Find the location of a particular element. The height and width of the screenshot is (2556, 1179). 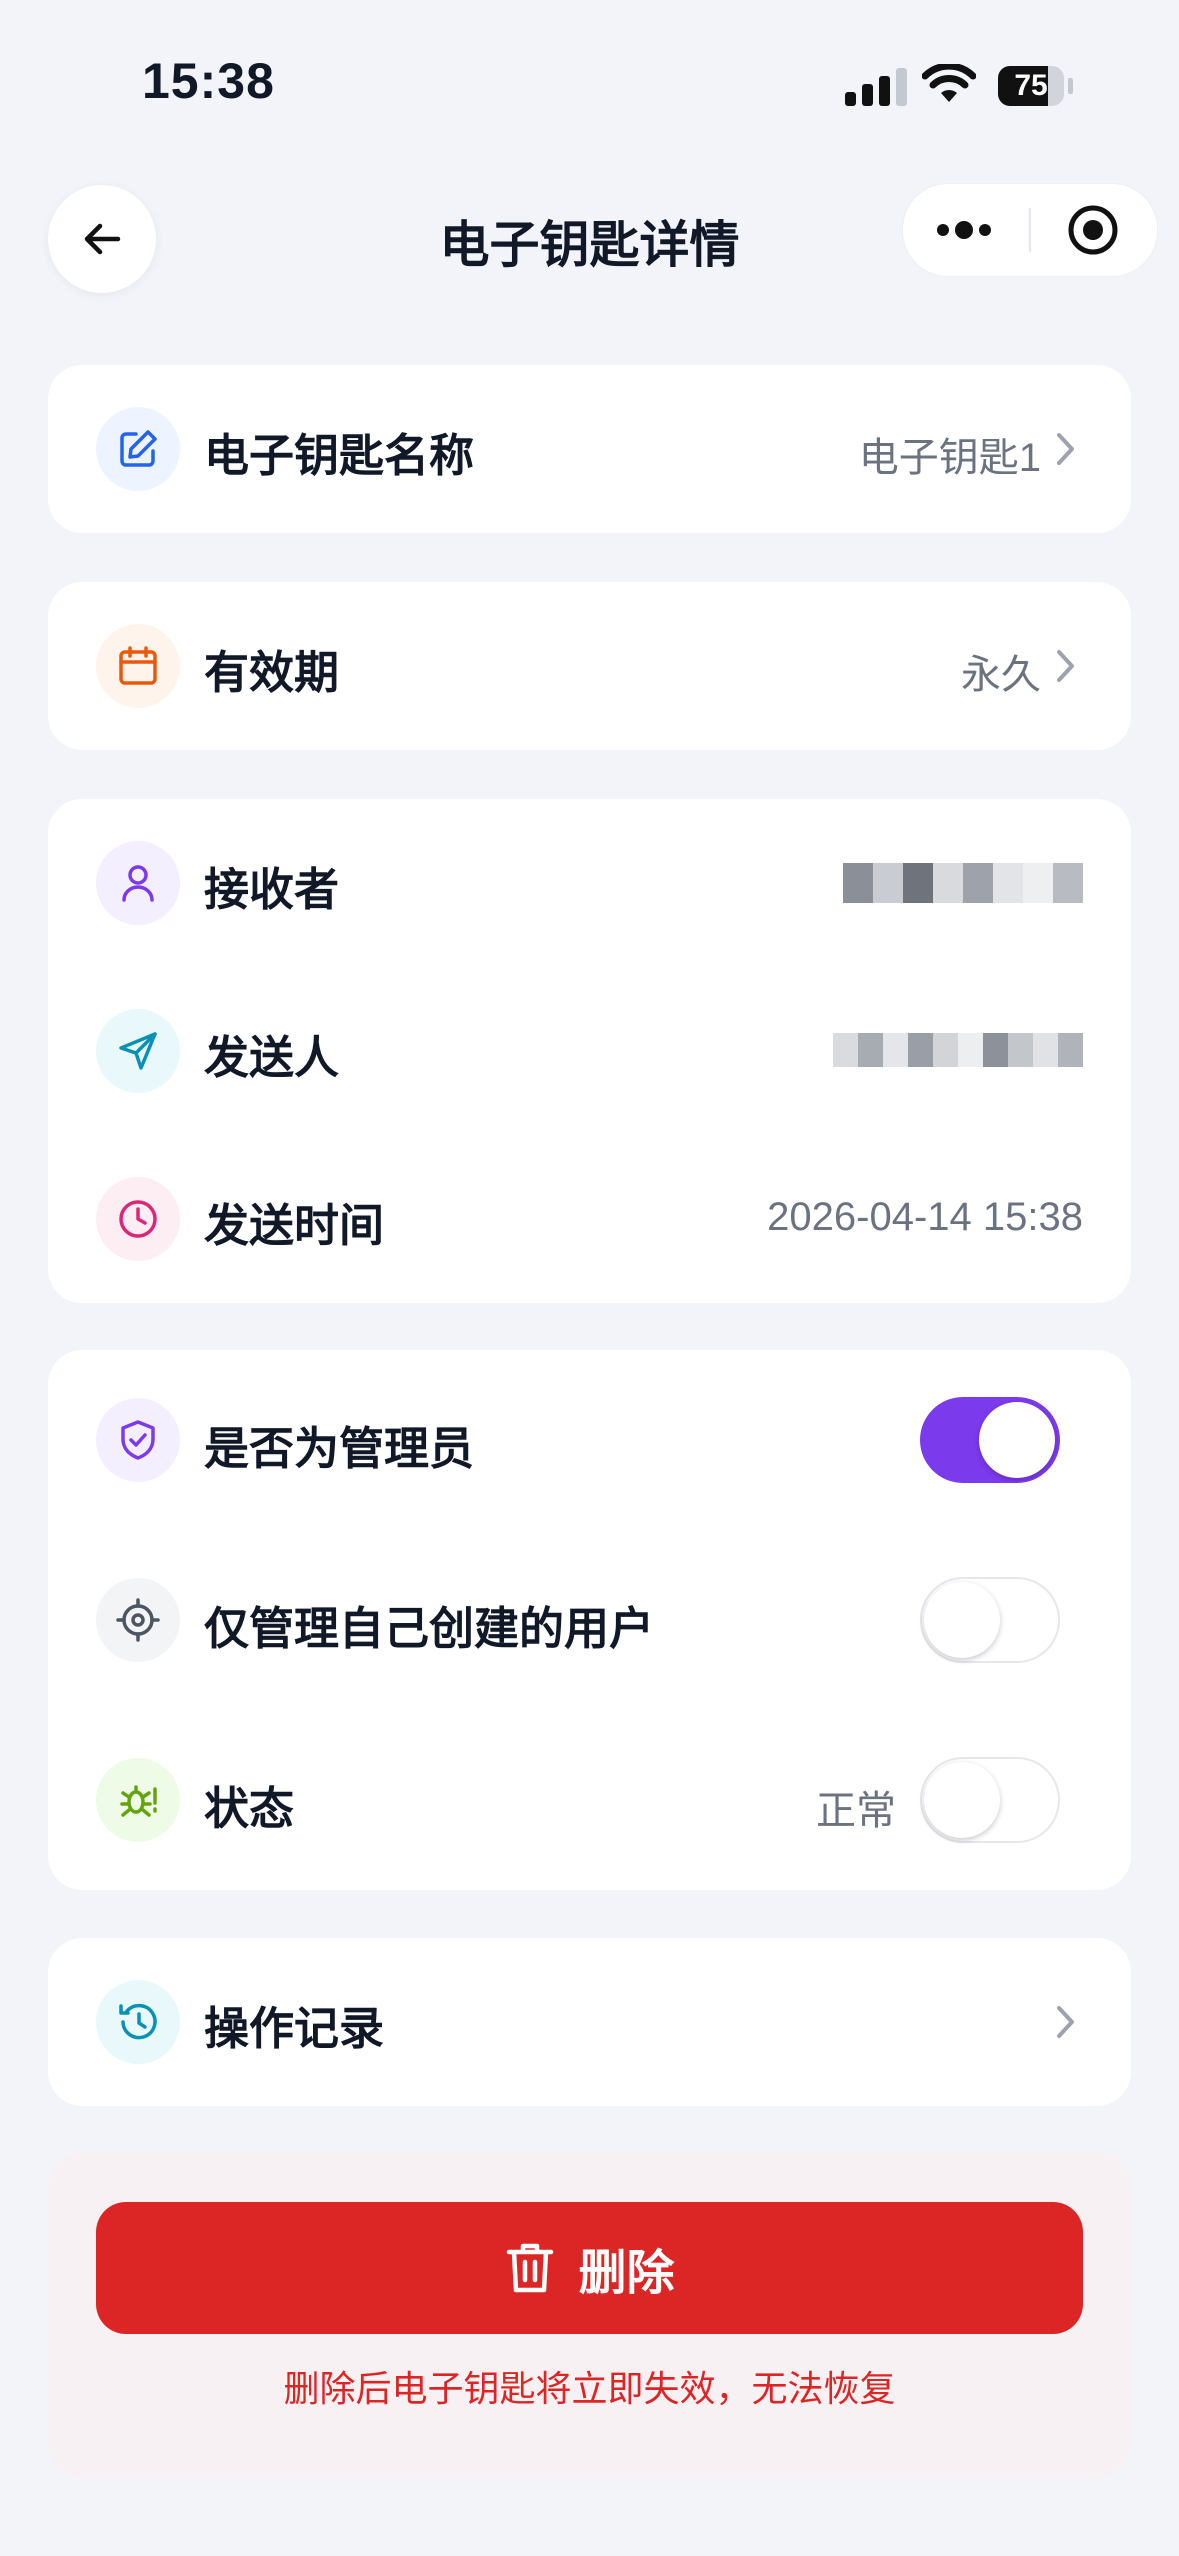

calendar-icon is located at coordinates (138, 666).